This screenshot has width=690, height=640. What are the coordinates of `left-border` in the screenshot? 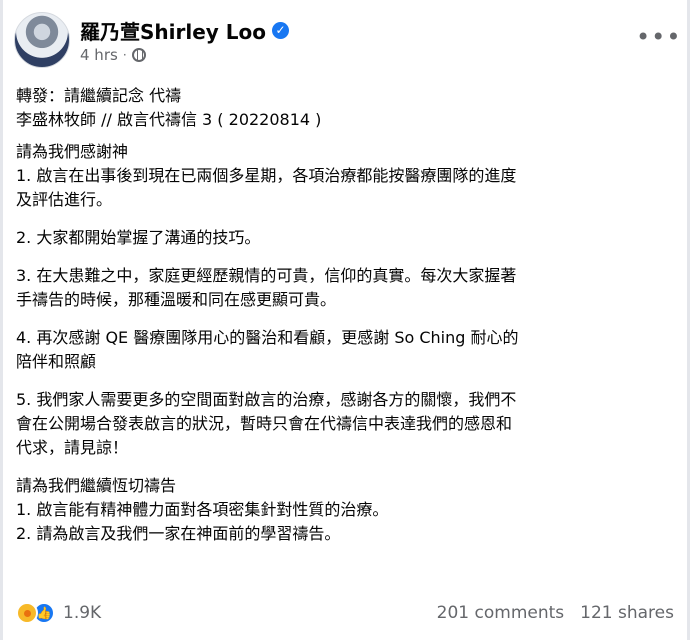 It's located at (1, 320).